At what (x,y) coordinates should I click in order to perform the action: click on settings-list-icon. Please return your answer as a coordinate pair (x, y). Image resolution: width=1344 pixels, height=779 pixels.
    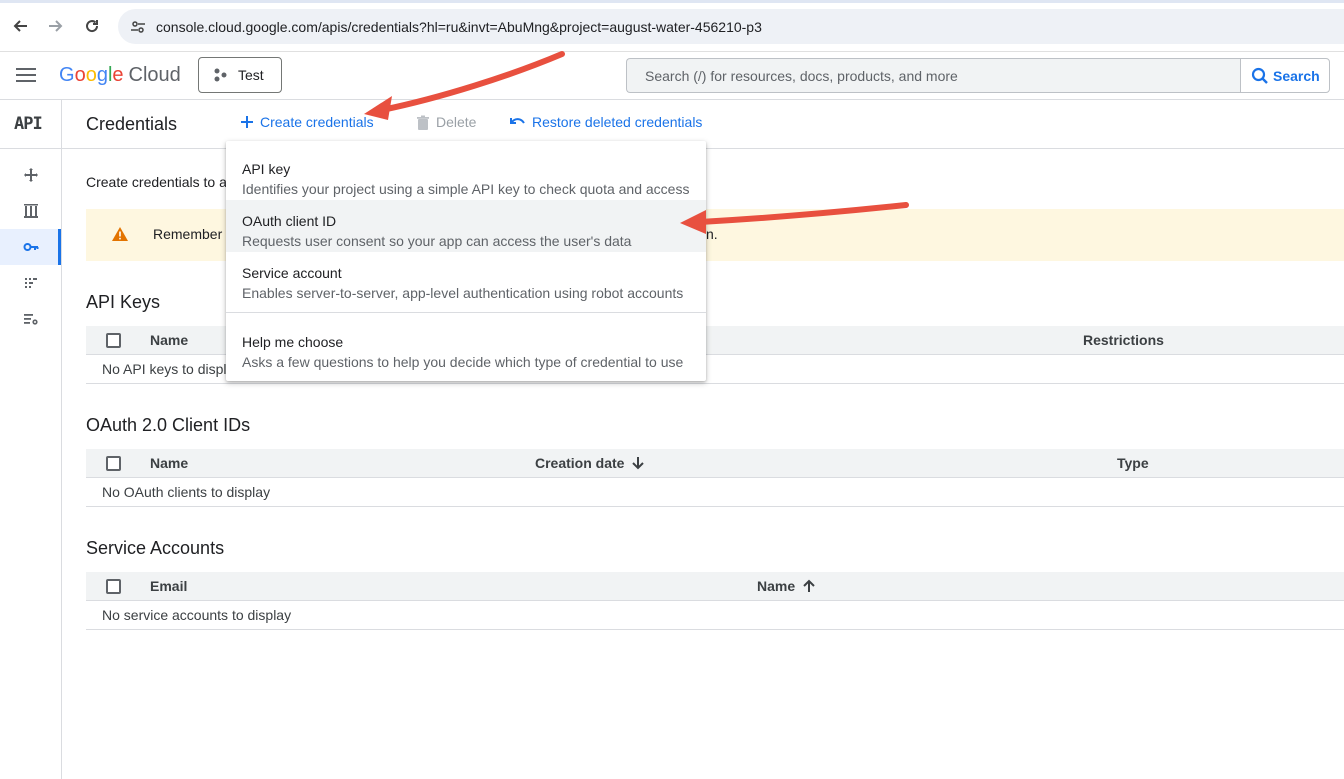
    Looking at the image, I should click on (30, 319).